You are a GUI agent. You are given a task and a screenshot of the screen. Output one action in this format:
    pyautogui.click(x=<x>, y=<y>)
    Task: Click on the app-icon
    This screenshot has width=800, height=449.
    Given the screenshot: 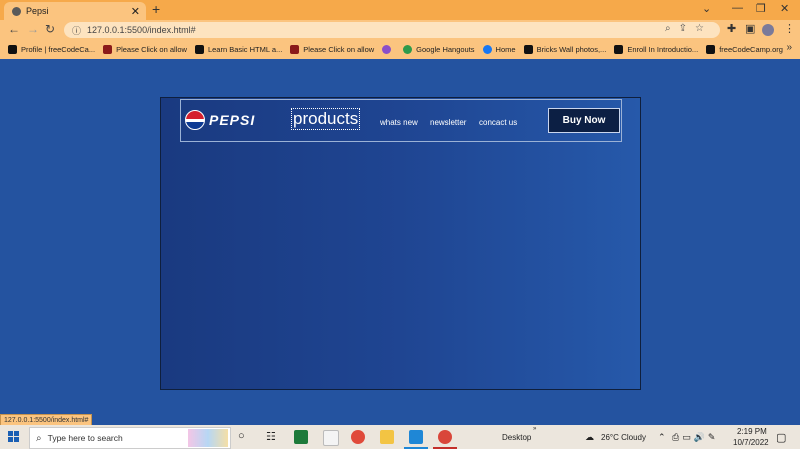 What is the action you would take?
    pyautogui.click(x=301, y=437)
    